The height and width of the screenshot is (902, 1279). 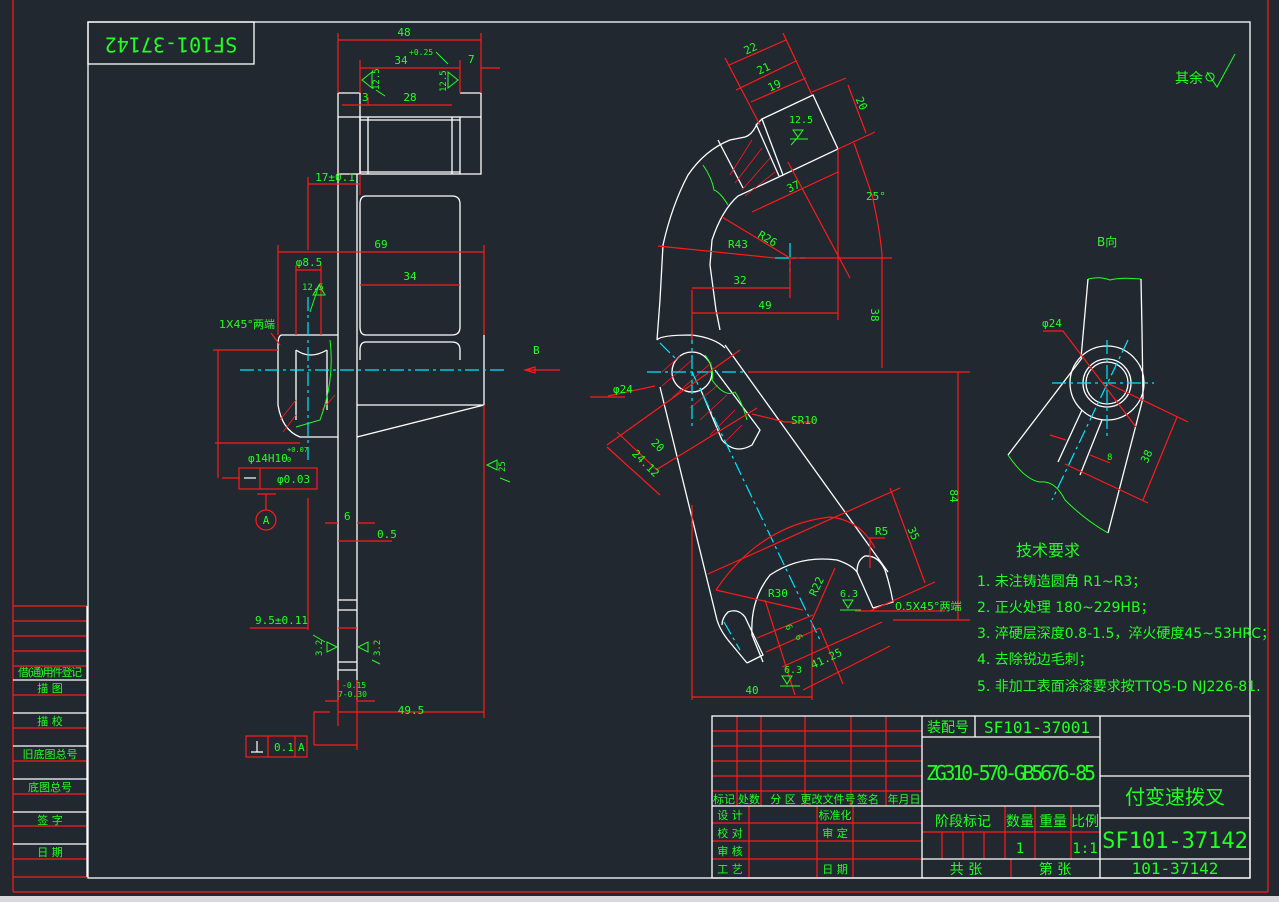 I want to click on dim-r5: R5, so click(x=881, y=531).